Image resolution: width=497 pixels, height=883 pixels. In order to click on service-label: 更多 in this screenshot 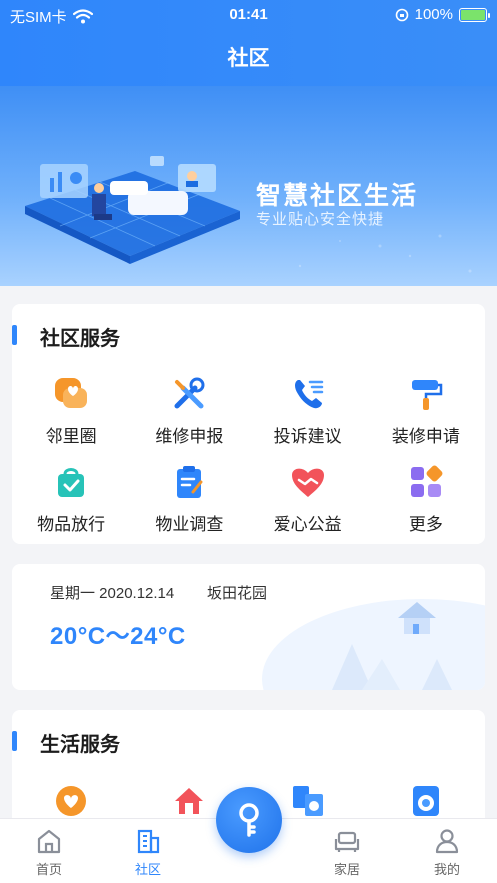, I will do `click(425, 524)`.